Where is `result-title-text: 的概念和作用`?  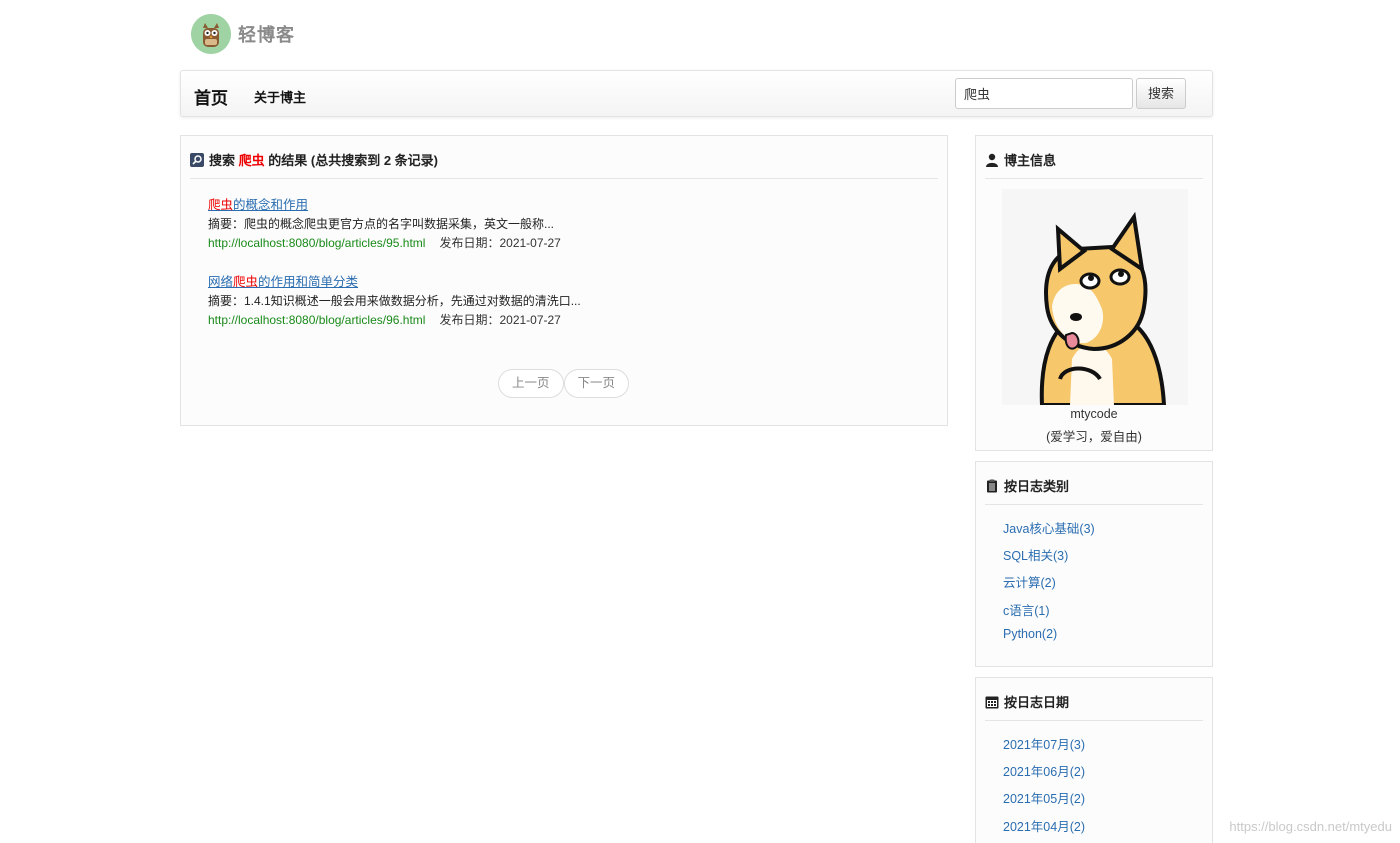 result-title-text: 的概念和作用 is located at coordinates (271, 205).